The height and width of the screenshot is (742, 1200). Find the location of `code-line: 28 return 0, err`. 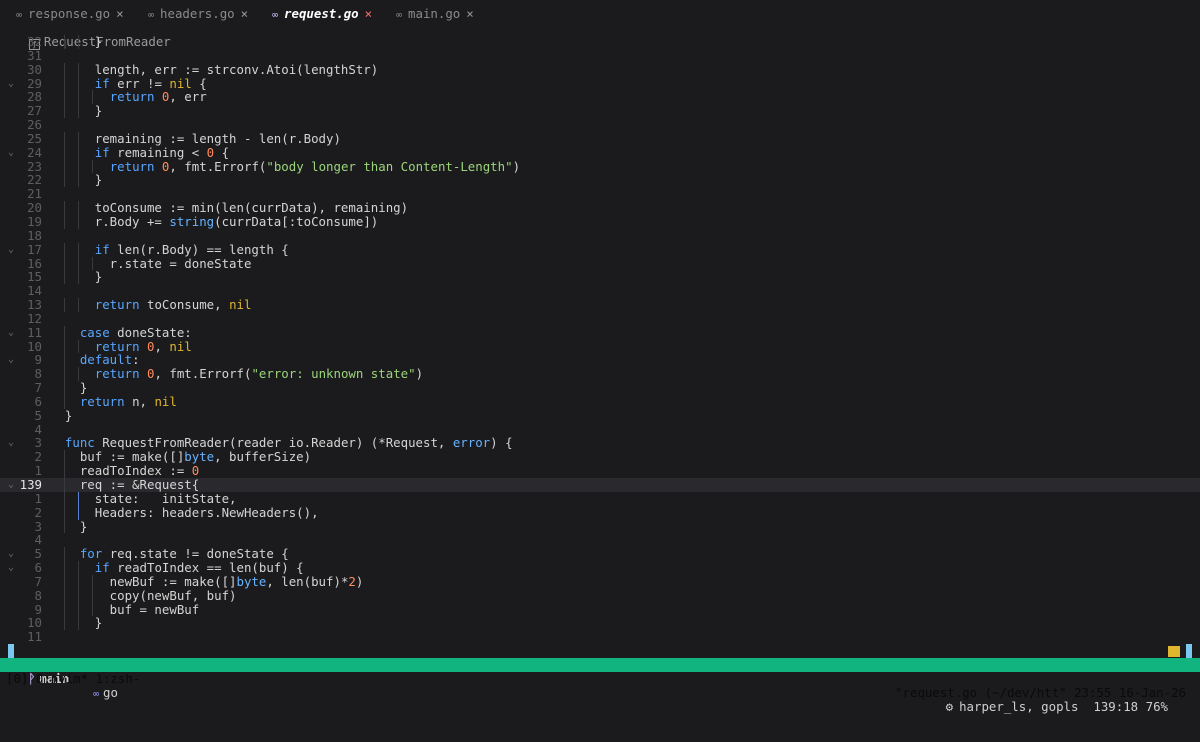

code-line: 28 return 0, err is located at coordinates (600, 97).